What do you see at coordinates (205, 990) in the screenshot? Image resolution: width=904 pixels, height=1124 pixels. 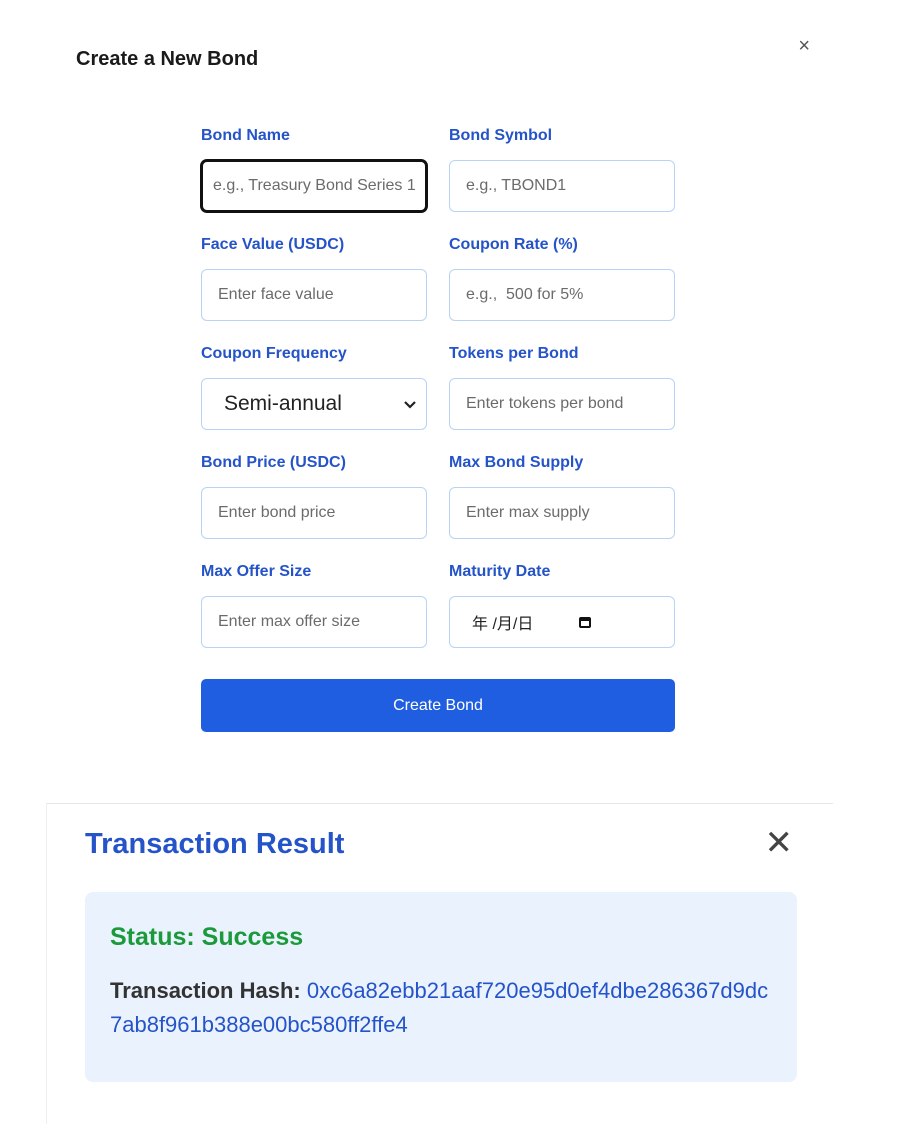 I see `hash-label: Transaction Hash:` at bounding box center [205, 990].